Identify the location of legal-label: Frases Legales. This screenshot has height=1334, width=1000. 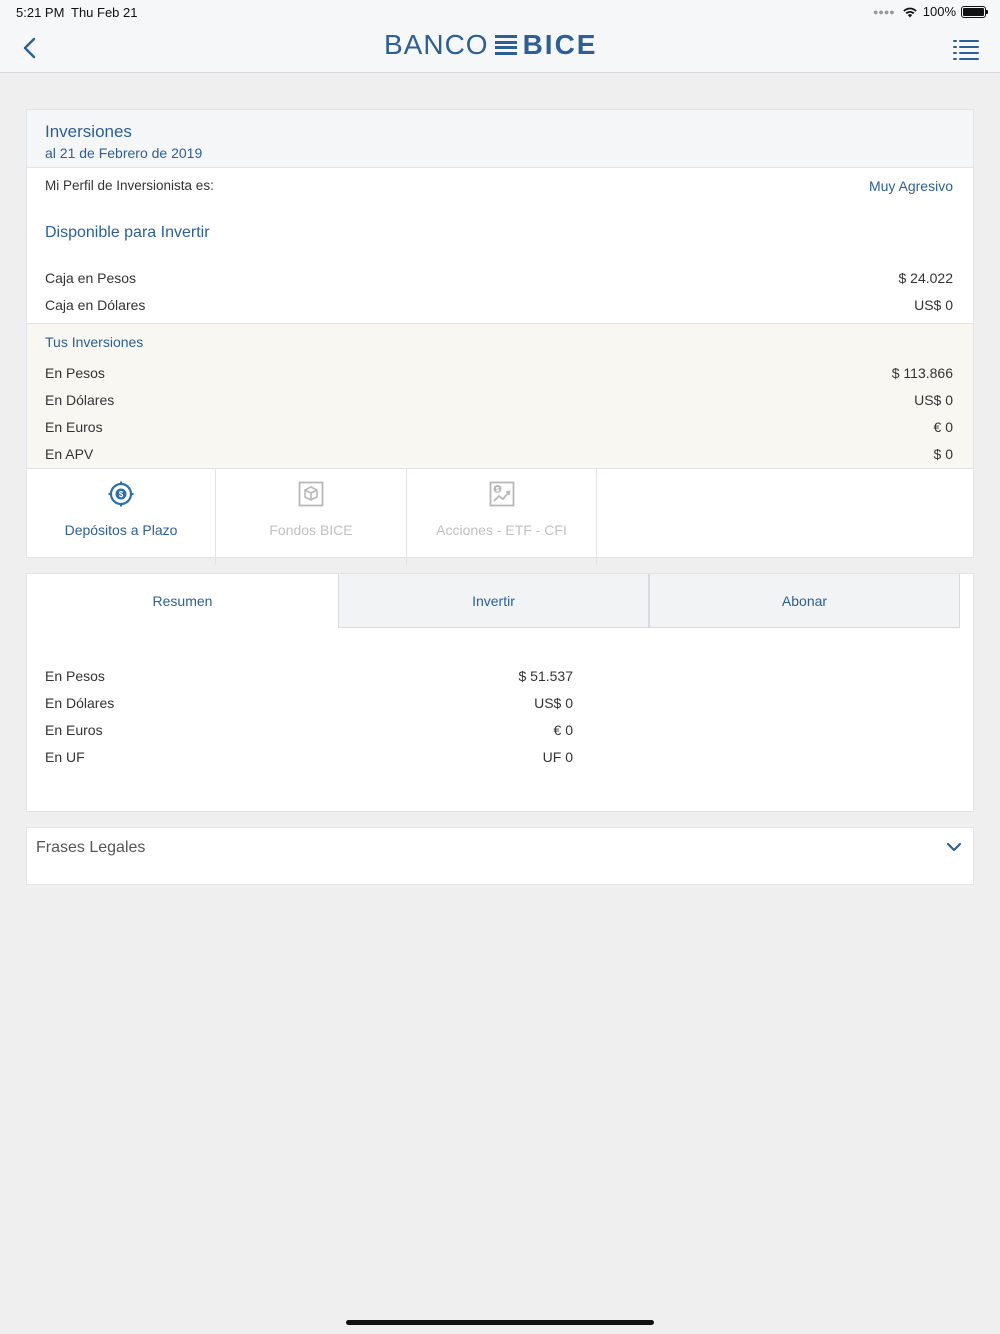
(91, 847).